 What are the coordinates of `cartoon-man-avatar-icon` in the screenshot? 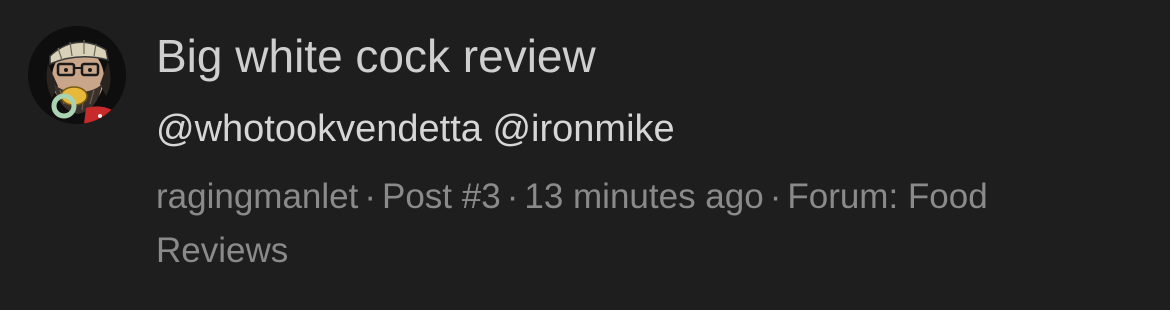 It's located at (77, 75).